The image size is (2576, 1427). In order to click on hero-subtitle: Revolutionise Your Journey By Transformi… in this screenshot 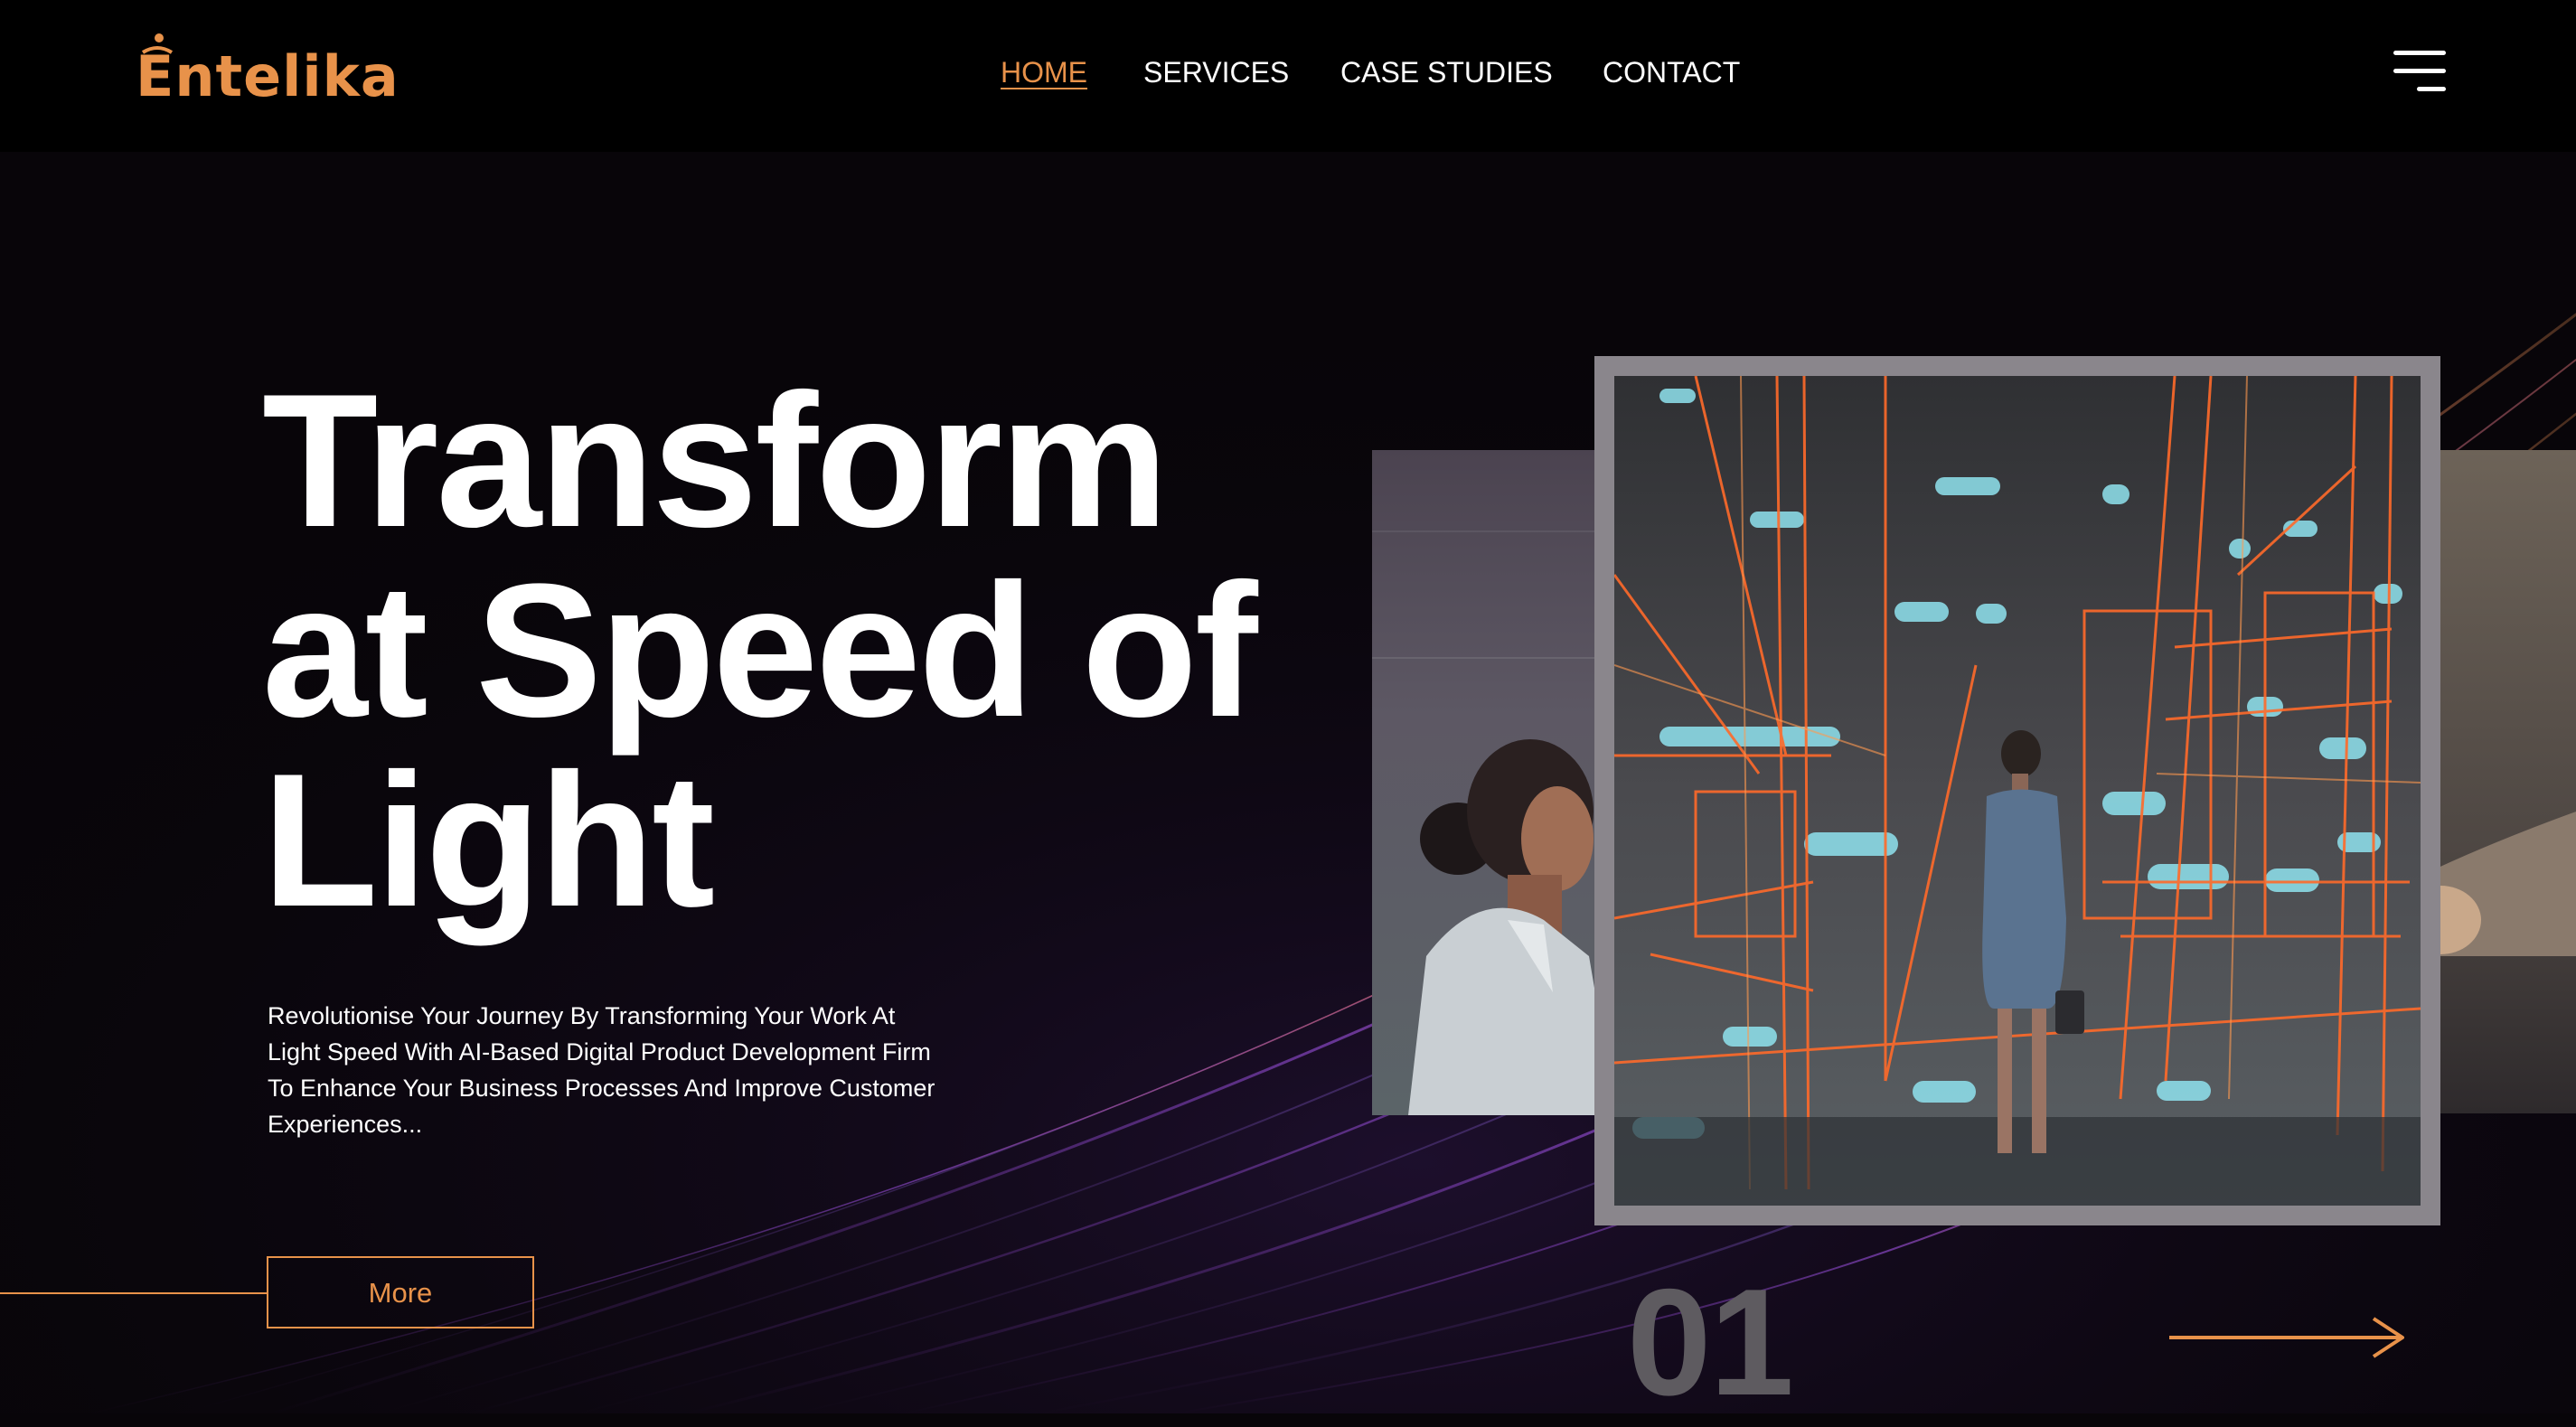, I will do `click(601, 1070)`.